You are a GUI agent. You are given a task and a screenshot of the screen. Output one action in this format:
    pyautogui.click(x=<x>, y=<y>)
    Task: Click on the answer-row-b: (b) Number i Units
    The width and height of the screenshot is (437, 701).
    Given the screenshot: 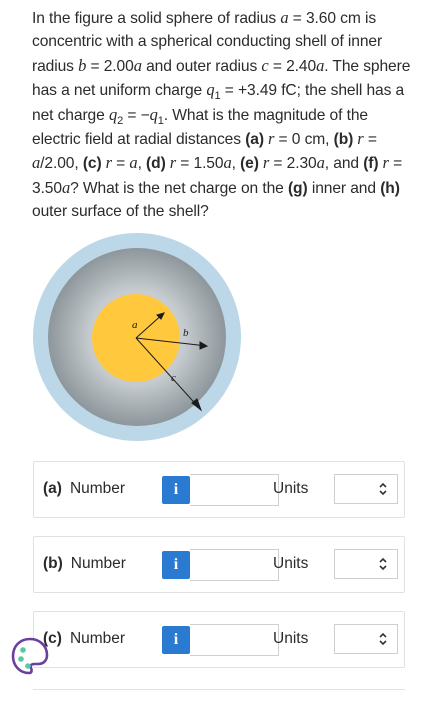 What is the action you would take?
    pyautogui.click(x=219, y=564)
    